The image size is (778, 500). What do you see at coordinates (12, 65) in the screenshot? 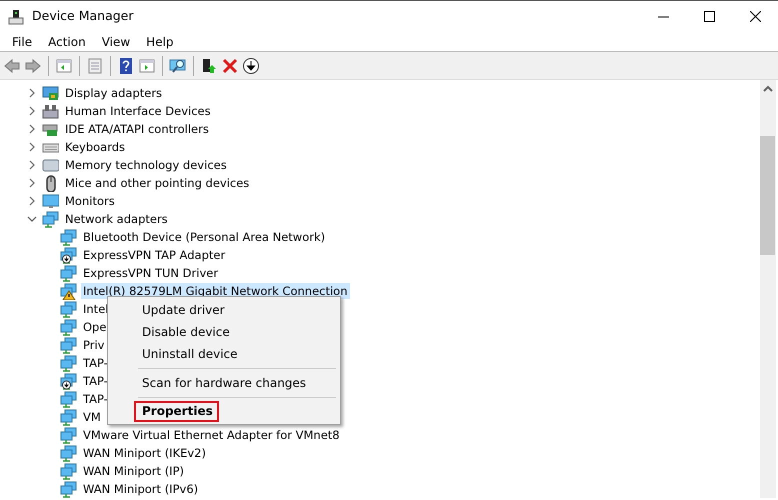
I see `back-arrow-icon` at bounding box center [12, 65].